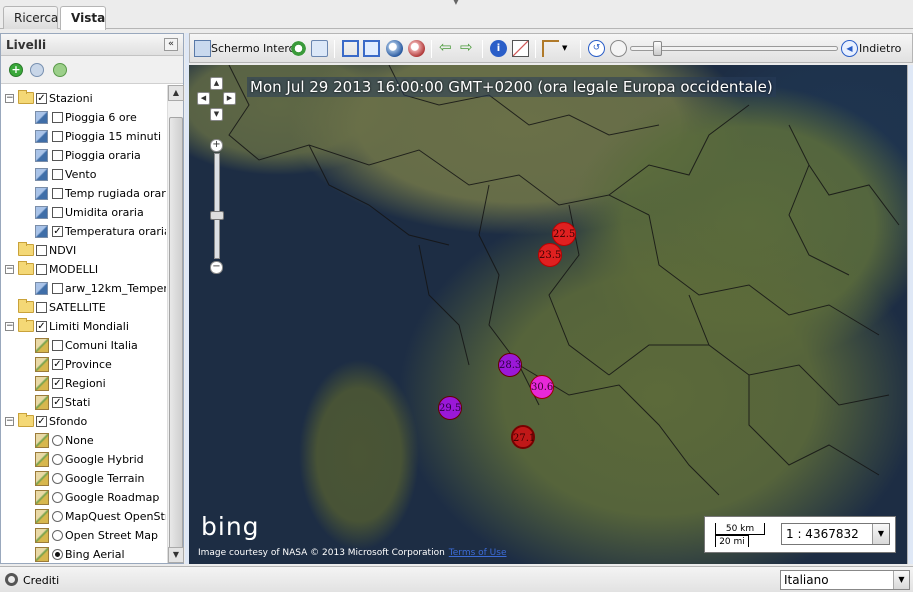  I want to click on zoom-in-icon, so click(394, 48).